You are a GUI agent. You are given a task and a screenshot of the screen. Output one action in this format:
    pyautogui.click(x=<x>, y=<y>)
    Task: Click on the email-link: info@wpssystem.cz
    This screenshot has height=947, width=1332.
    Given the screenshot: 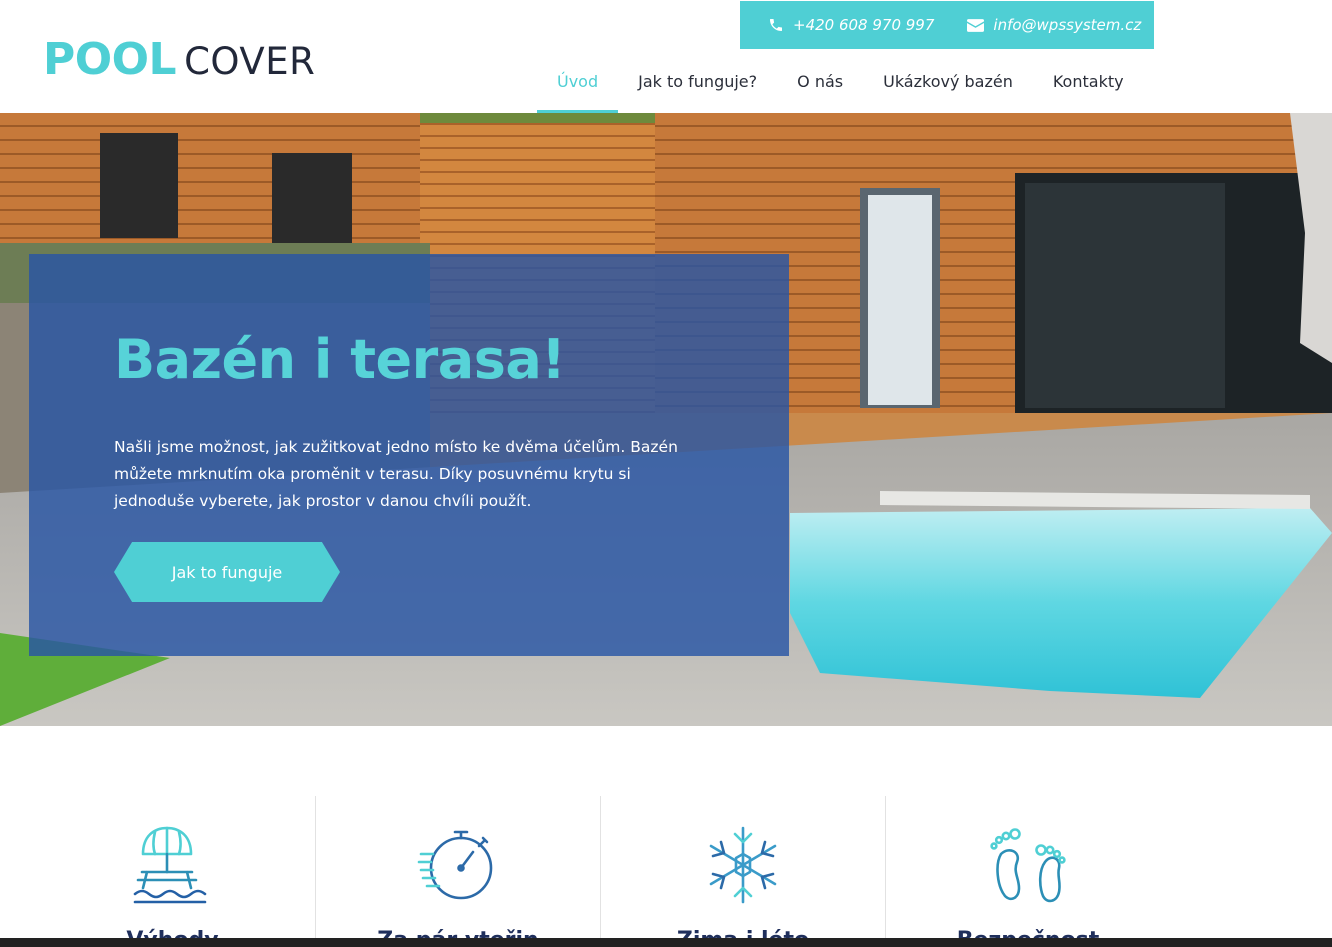 What is the action you would take?
    pyautogui.click(x=1054, y=25)
    